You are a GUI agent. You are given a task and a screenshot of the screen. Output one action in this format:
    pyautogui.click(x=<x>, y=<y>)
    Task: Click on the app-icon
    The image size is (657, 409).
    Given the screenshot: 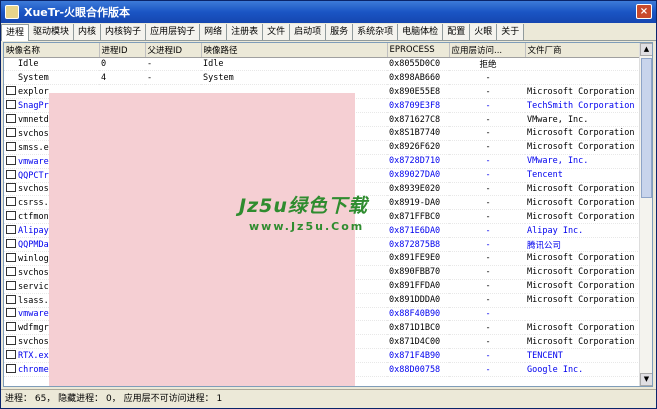 What is the action you would take?
    pyautogui.click(x=12, y=12)
    